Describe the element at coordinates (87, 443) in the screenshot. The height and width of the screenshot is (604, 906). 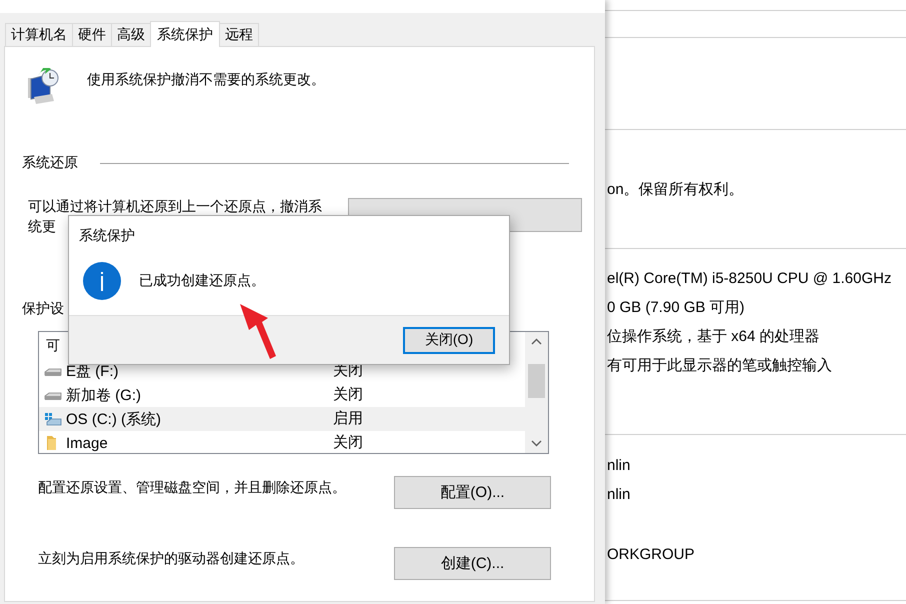
I see `drive-name: Image` at that location.